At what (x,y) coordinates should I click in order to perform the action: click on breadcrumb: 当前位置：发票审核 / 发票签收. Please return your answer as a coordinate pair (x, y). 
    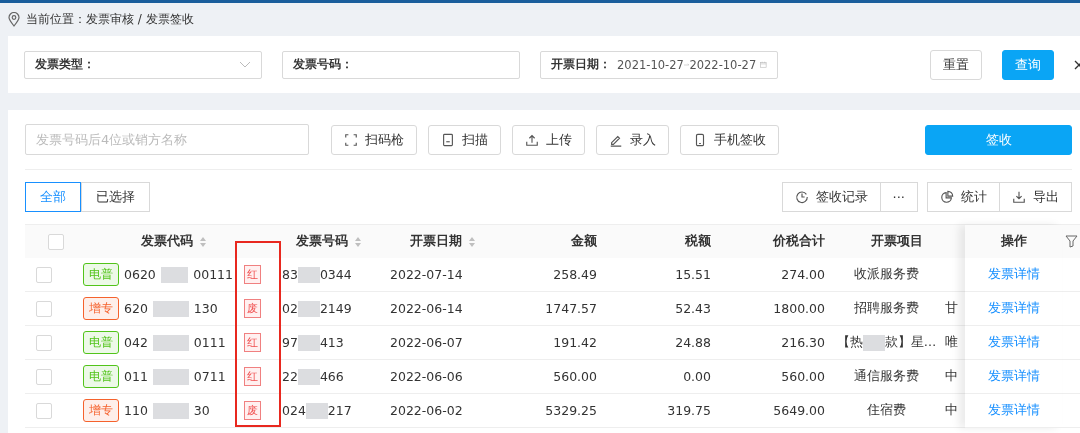
    Looking at the image, I should click on (110, 19).